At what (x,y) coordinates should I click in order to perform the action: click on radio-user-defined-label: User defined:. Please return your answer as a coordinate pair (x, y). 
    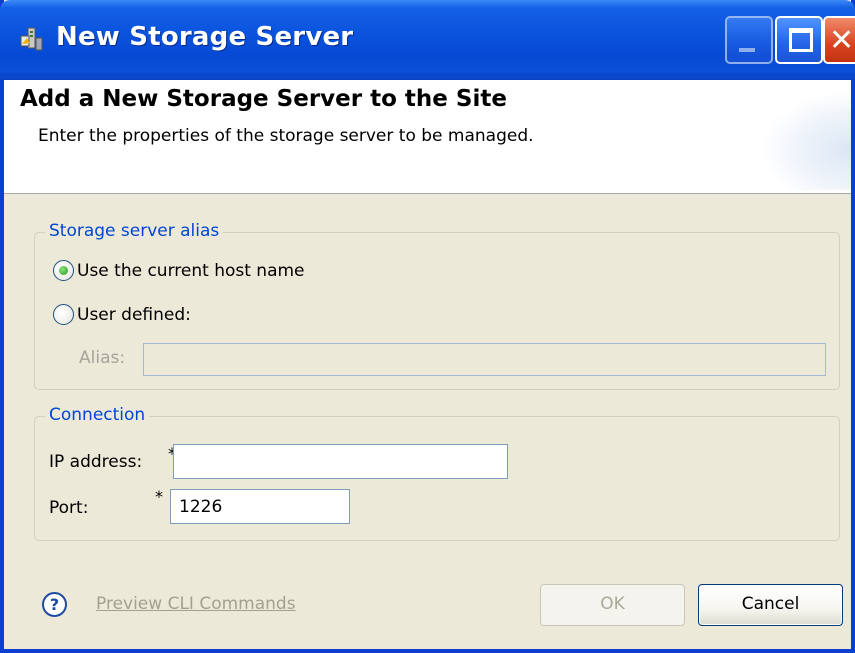
    Looking at the image, I should click on (134, 315).